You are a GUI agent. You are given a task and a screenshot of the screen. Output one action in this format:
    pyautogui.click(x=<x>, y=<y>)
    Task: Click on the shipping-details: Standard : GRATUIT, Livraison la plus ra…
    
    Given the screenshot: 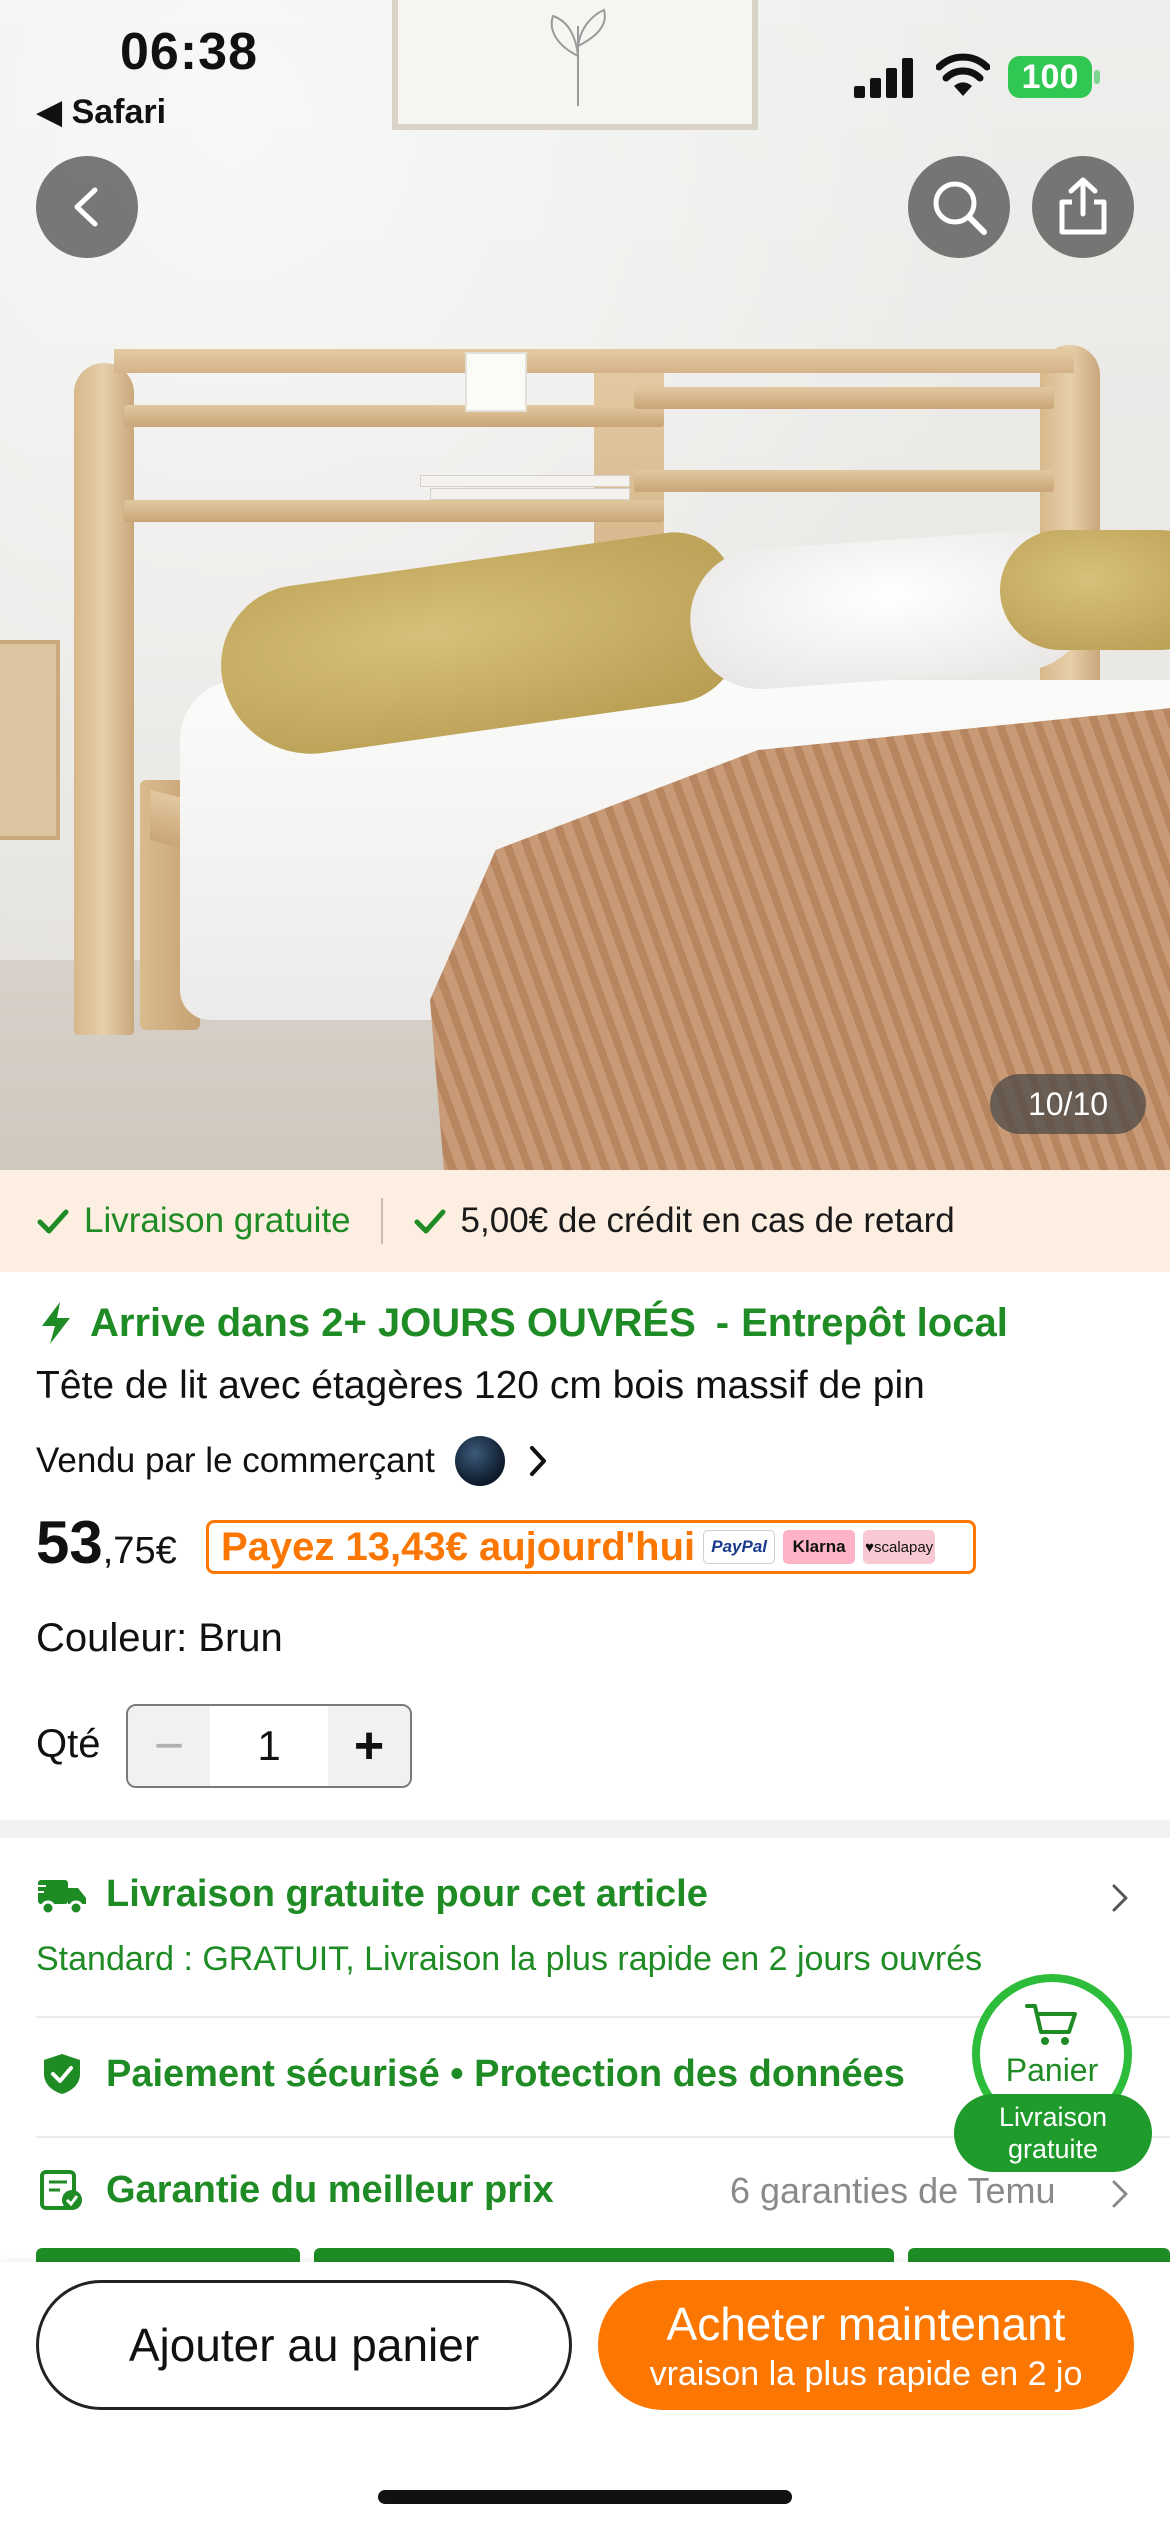 What is the action you would take?
    pyautogui.click(x=509, y=1959)
    